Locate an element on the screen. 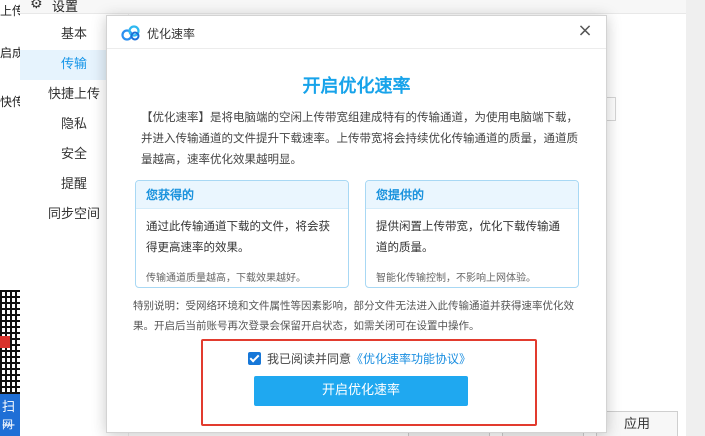 The height and width of the screenshot is (436, 705). agreement-row: 我已阅读并同意《优化速率功能协议》 is located at coordinates (359, 358).